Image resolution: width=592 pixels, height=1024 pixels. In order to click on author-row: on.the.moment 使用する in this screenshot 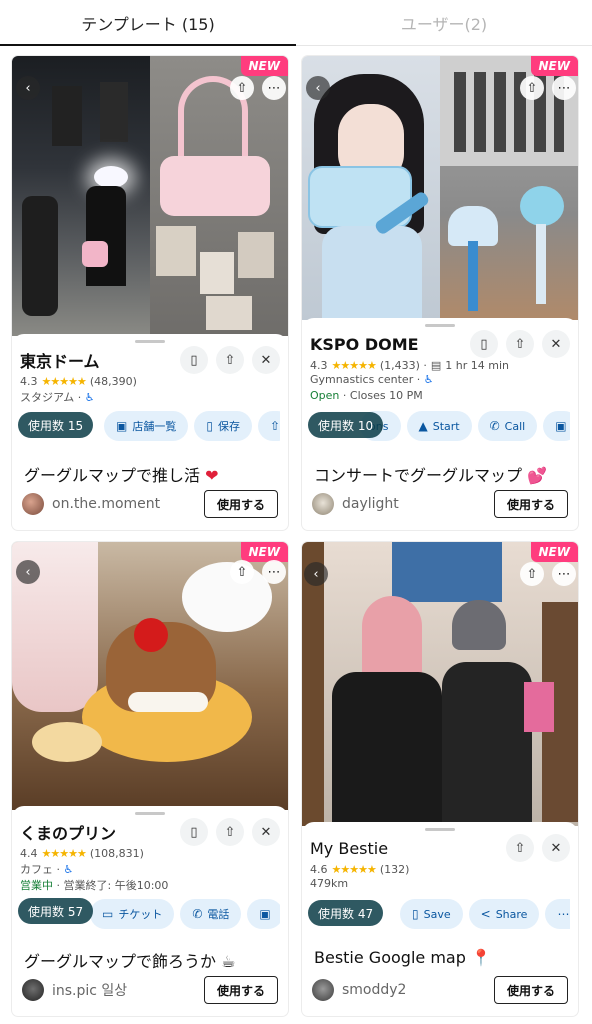, I will do `click(150, 504)`.